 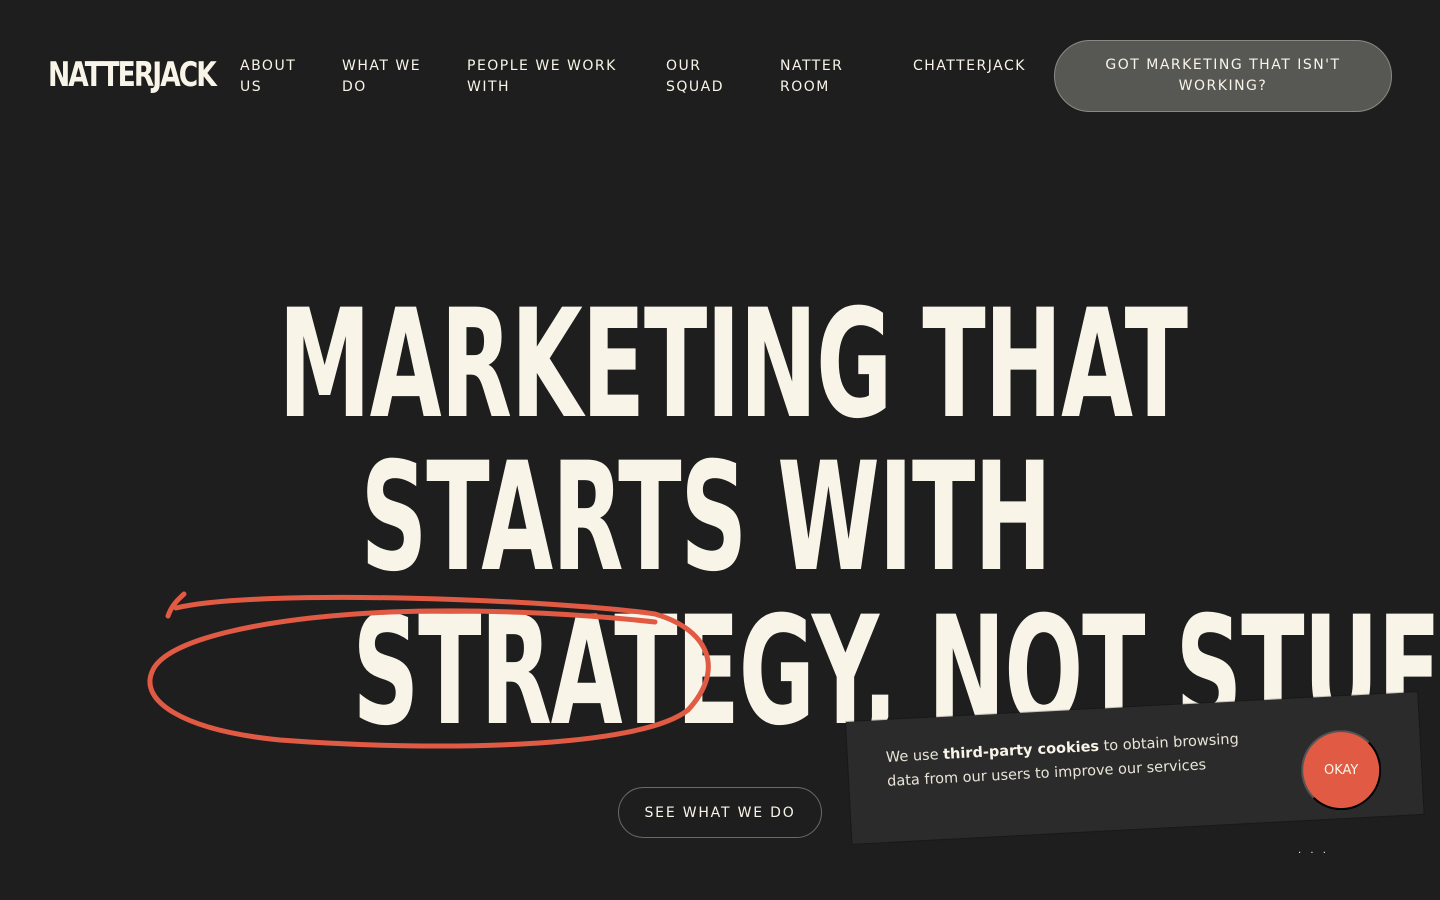 I want to click on nav-about-us: ABOUT US, so click(x=275, y=77).